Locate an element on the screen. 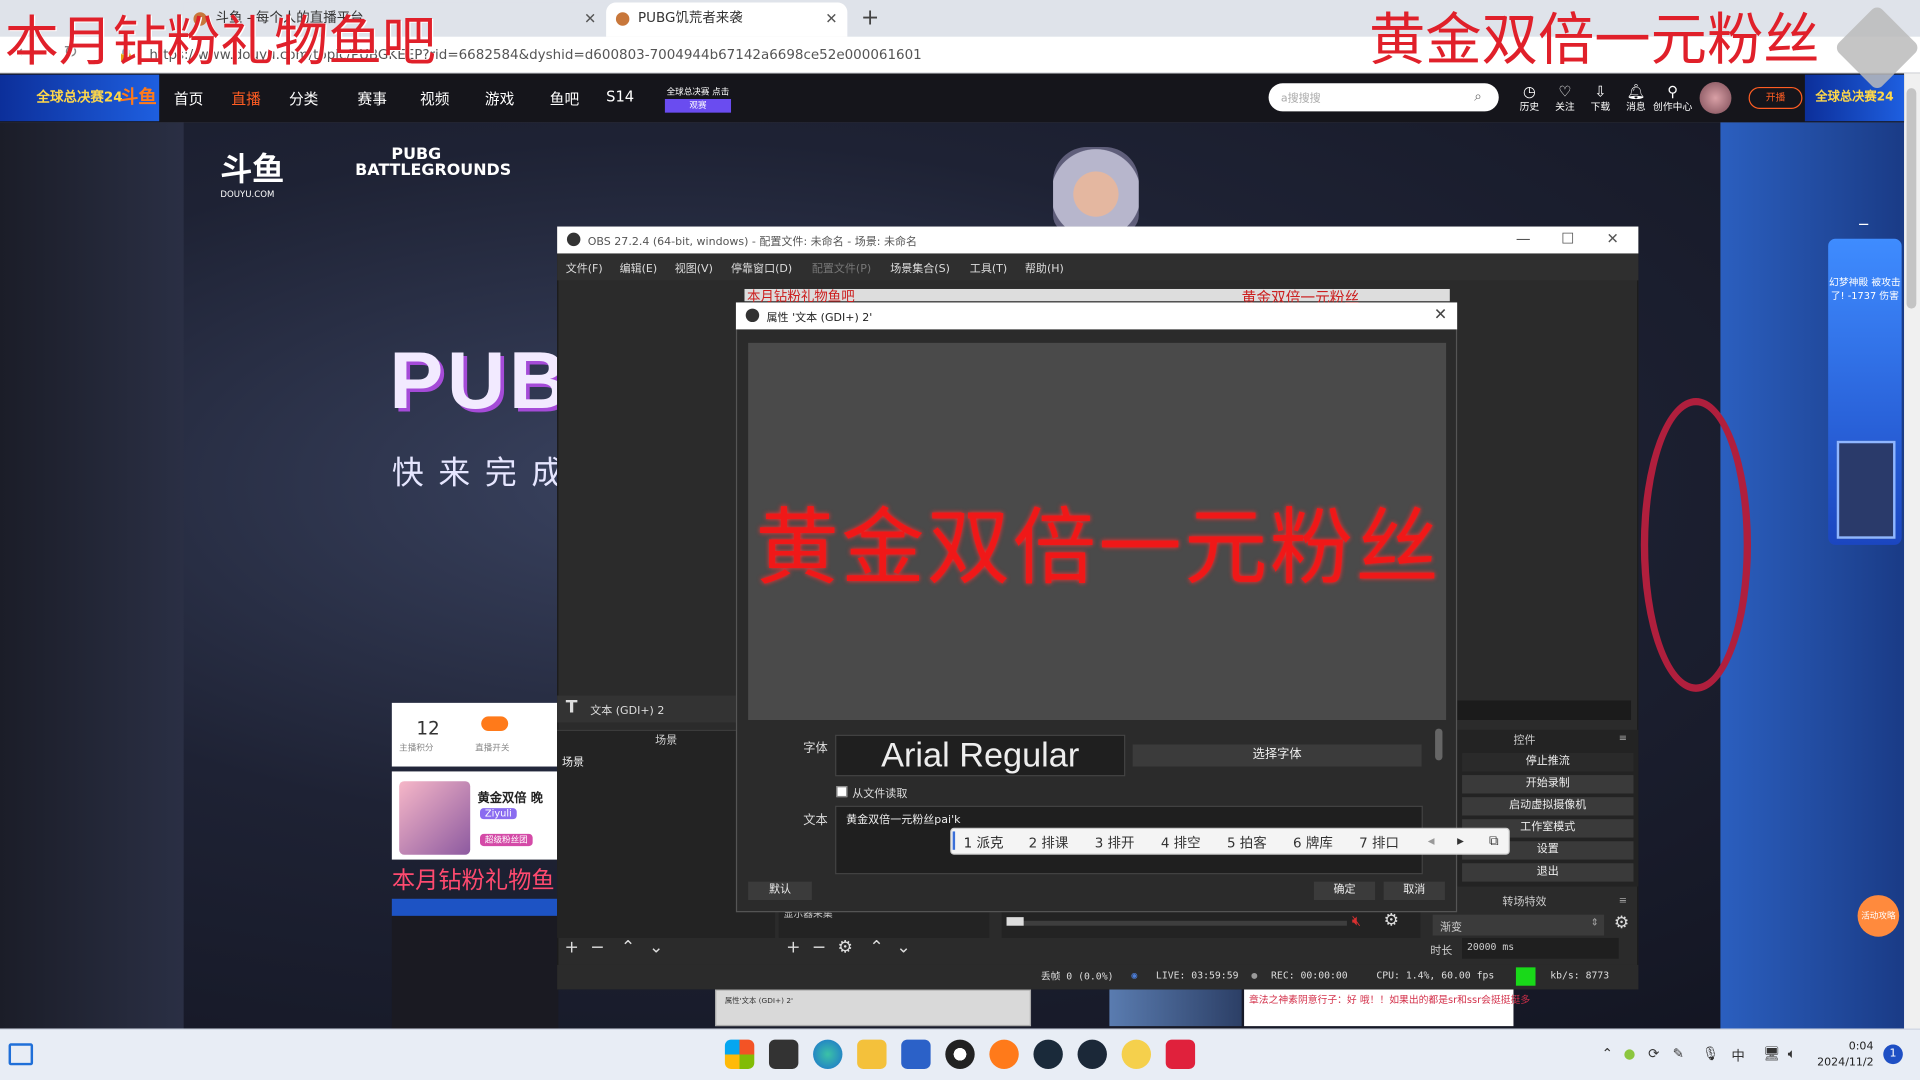  desktop-widget-icon is located at coordinates (21, 1054).